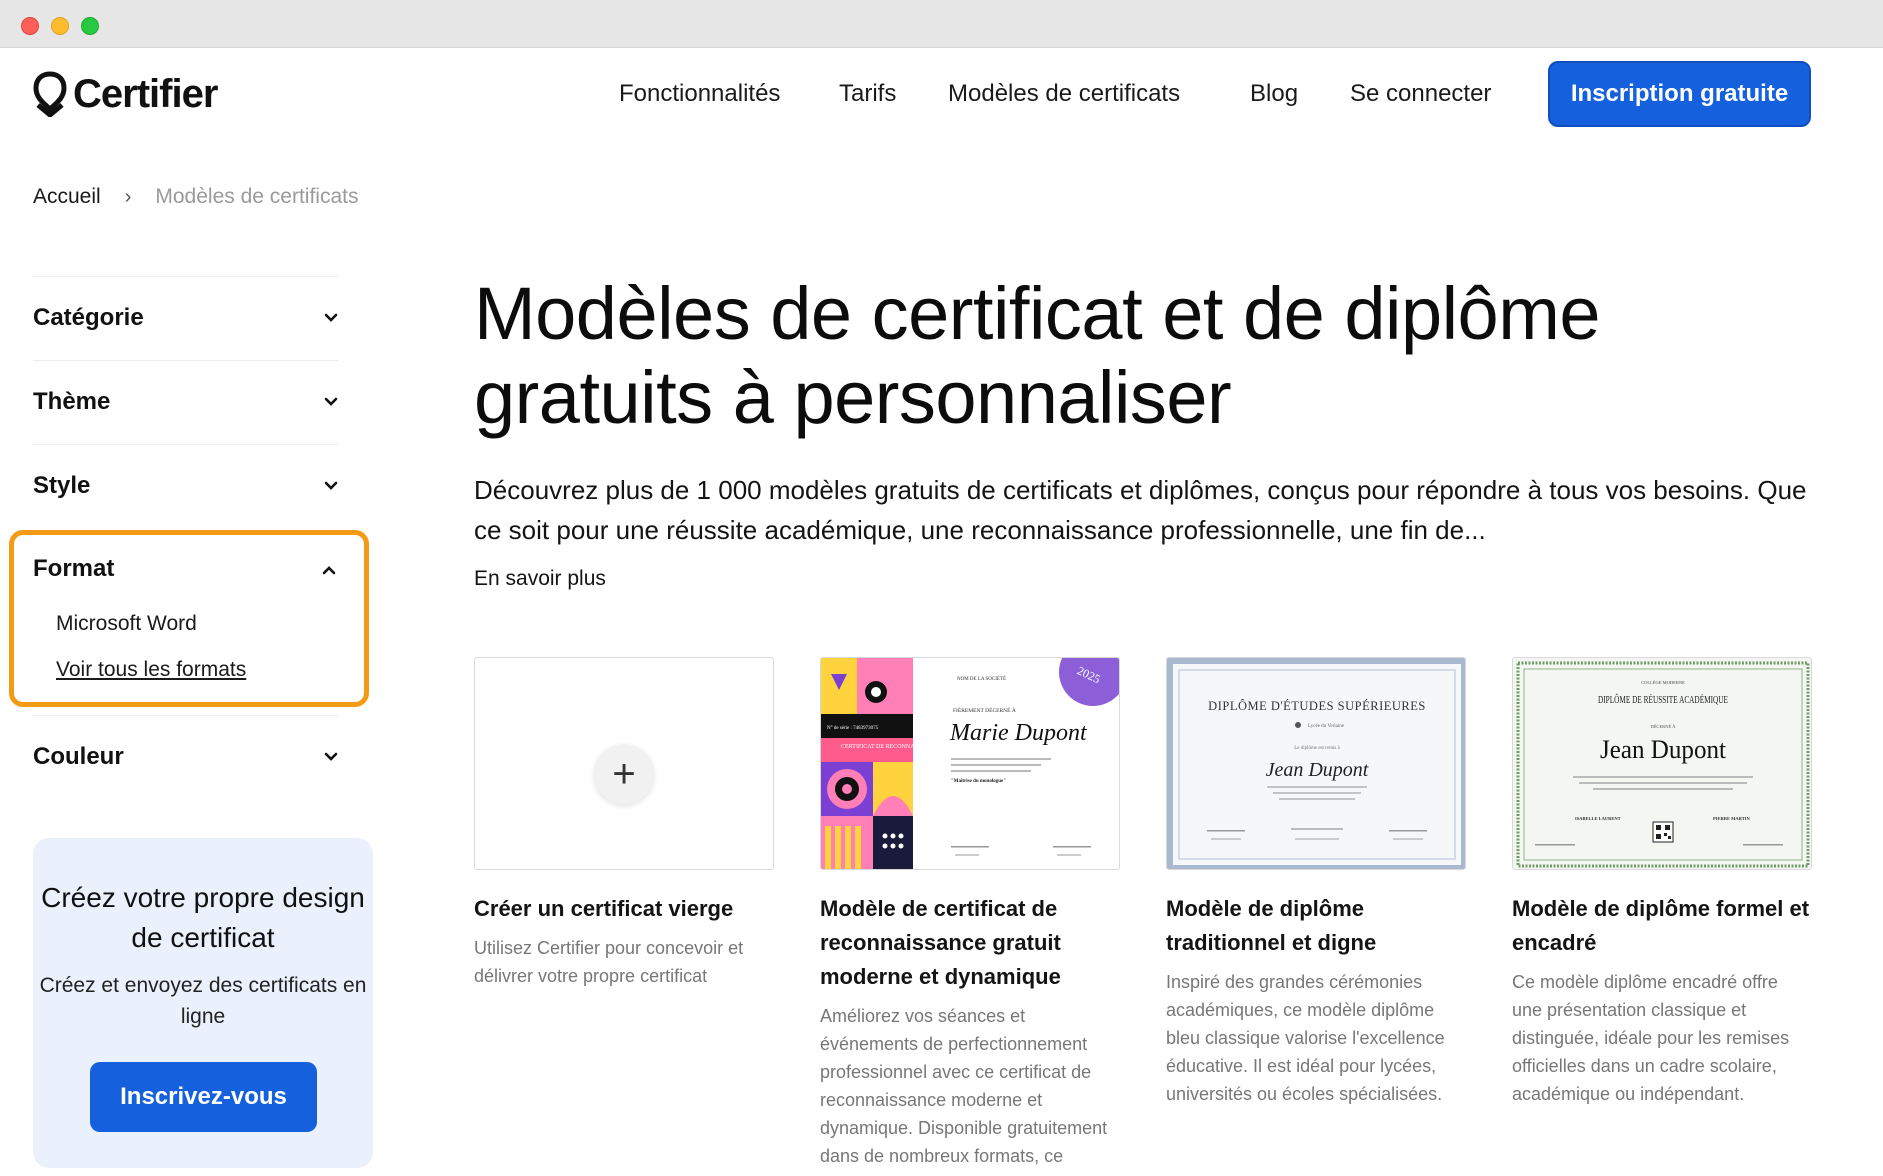 The image size is (1883, 1176). Describe the element at coordinates (540, 579) in the screenshot. I see `read-more-link: En savoir plus` at that location.